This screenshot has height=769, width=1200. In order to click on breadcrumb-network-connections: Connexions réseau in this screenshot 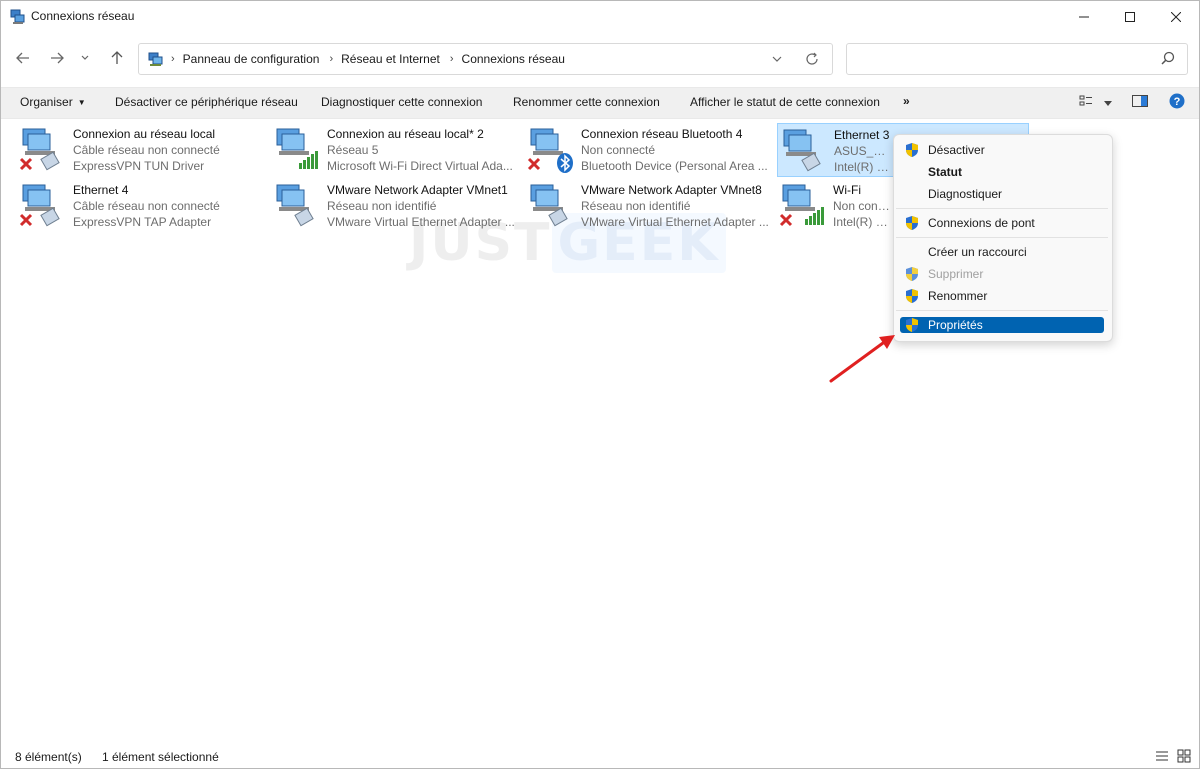, I will do `click(513, 59)`.